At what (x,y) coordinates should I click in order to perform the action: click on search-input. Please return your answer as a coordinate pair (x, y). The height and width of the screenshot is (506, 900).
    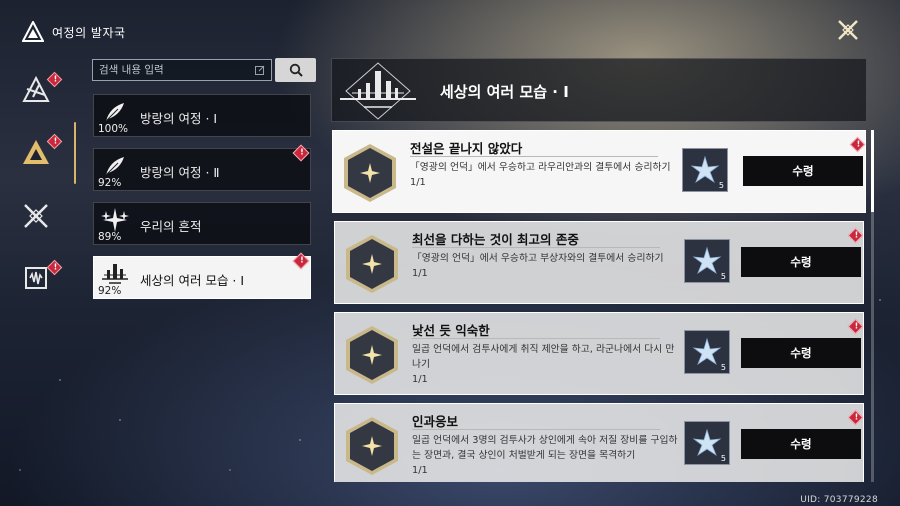
    Looking at the image, I should click on (177, 70).